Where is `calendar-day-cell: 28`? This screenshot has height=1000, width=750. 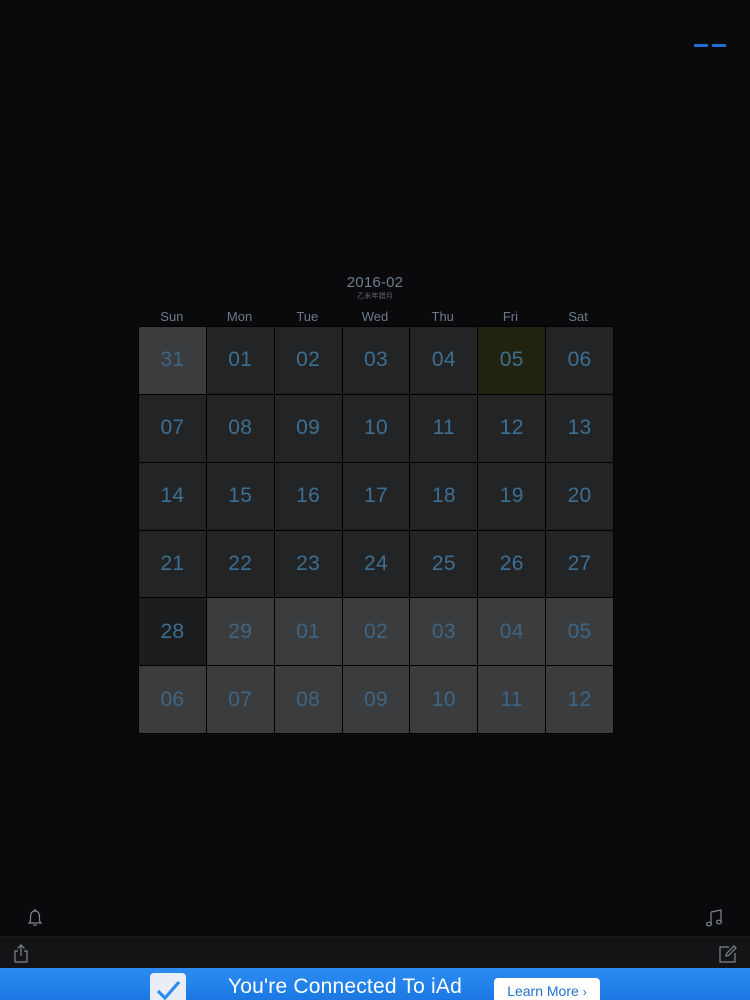
calendar-day-cell: 28 is located at coordinates (172, 632).